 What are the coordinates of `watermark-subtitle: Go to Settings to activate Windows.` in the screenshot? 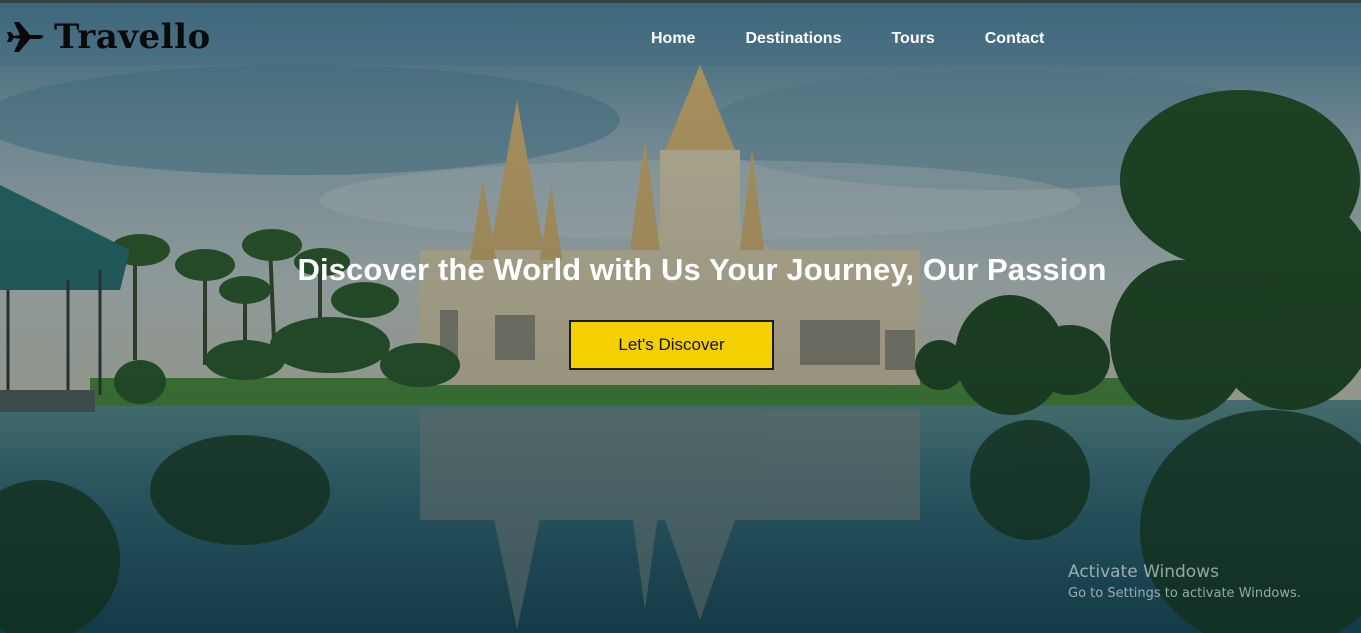 It's located at (1184, 593).